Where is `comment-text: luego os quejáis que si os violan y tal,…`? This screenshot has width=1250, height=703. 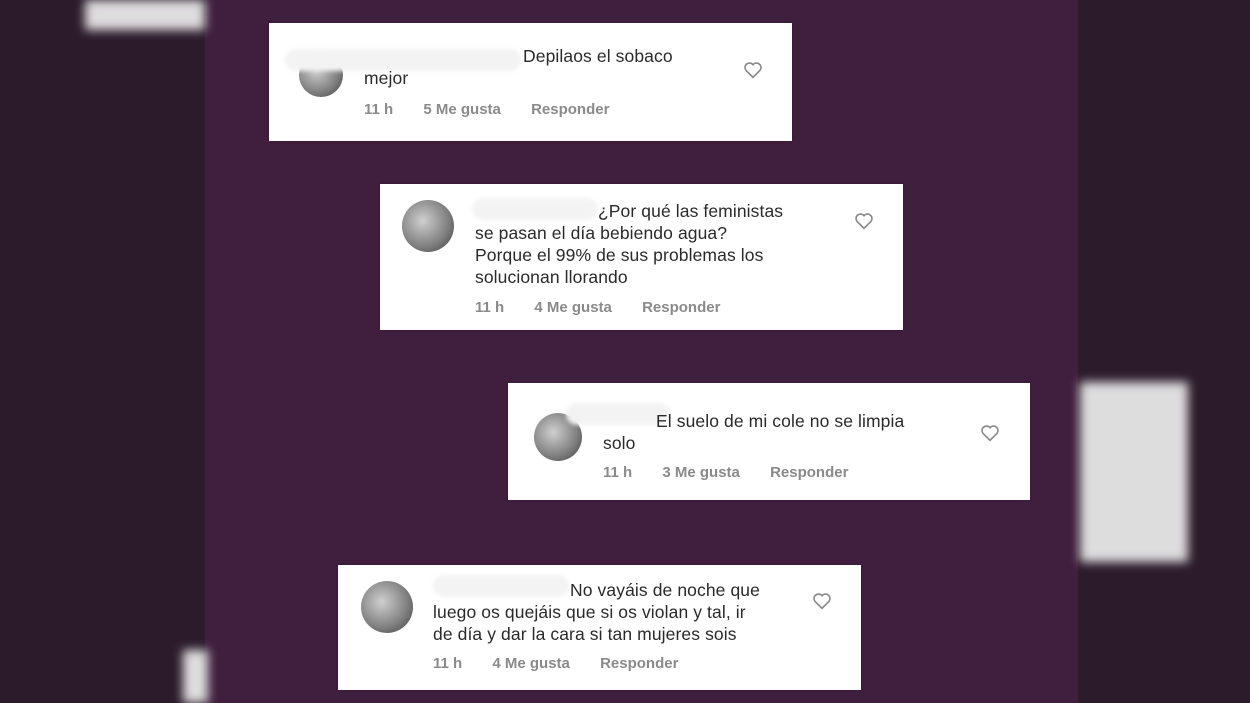 comment-text: luego os quejáis que si os violan y tal,… is located at coordinates (589, 612).